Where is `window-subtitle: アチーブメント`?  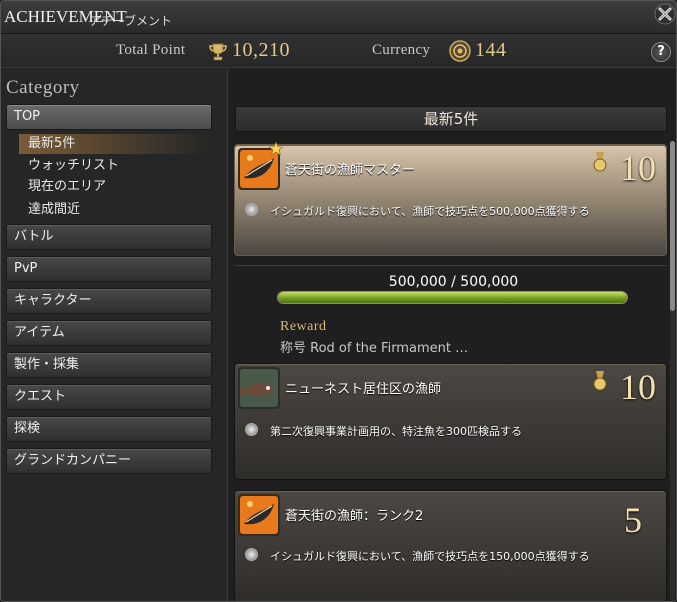
window-subtitle: アチーブメント is located at coordinates (131, 21).